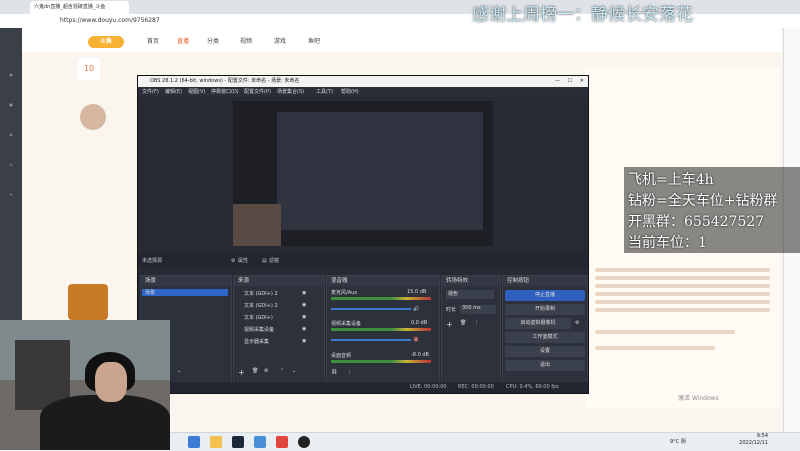 The height and width of the screenshot is (451, 800). I want to click on level-badge: 10, so click(89, 69).